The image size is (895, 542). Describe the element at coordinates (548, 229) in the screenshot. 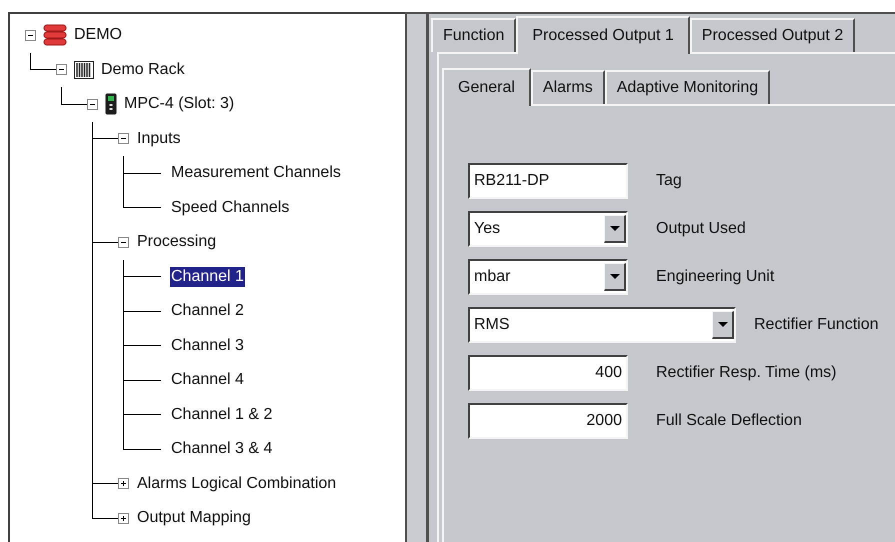

I see `dropdown: Yes` at that location.